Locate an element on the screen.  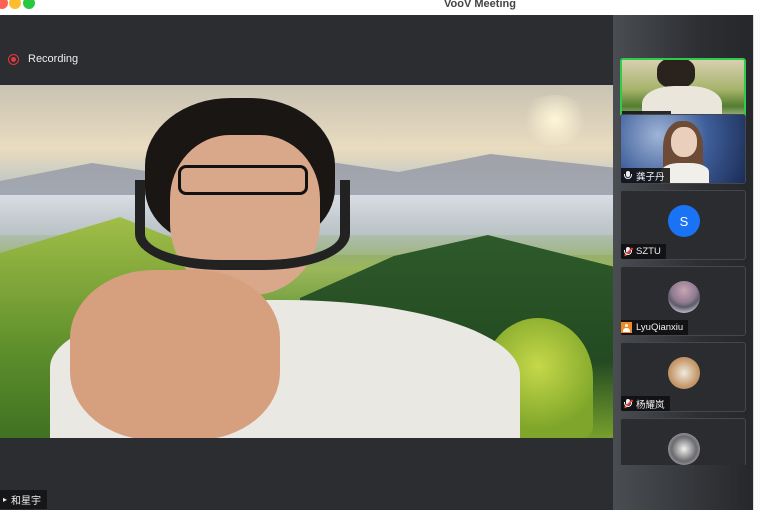
participant-name-tag: 杨耀岚 is located at coordinates (645, 403).